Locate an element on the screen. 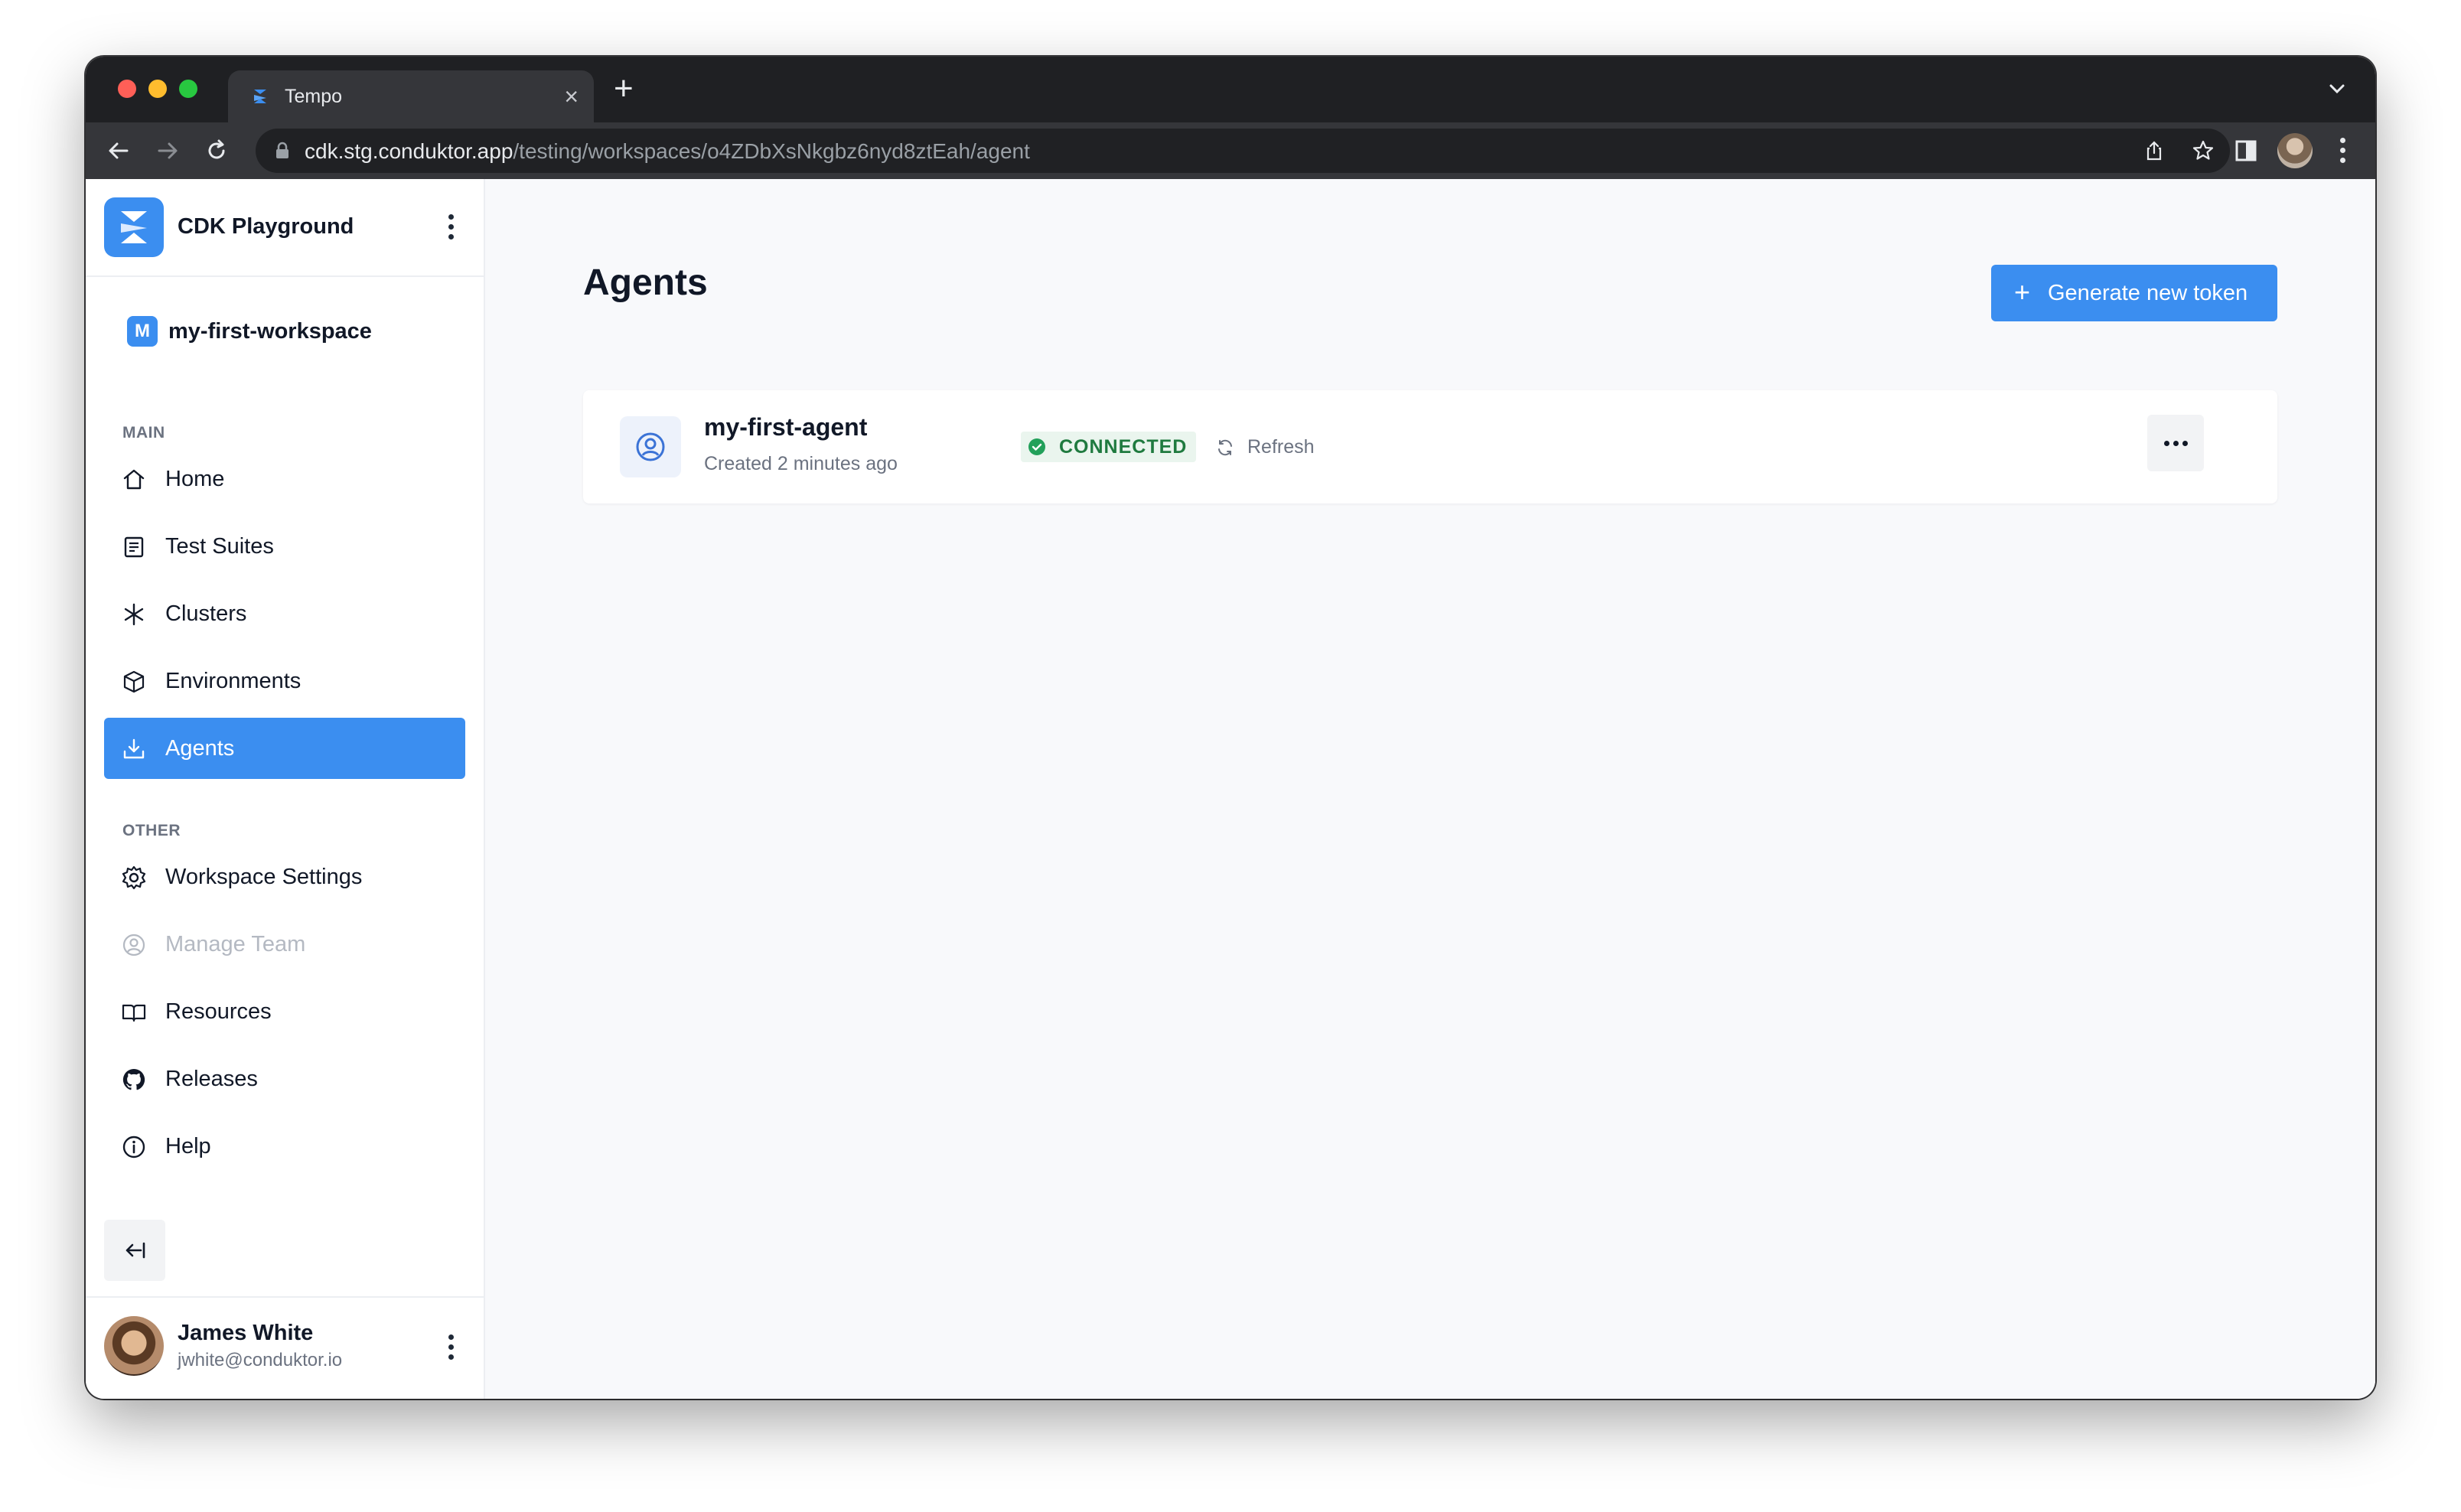 This screenshot has width=2461, height=1512. maximize-window-button is located at coordinates (188, 89).